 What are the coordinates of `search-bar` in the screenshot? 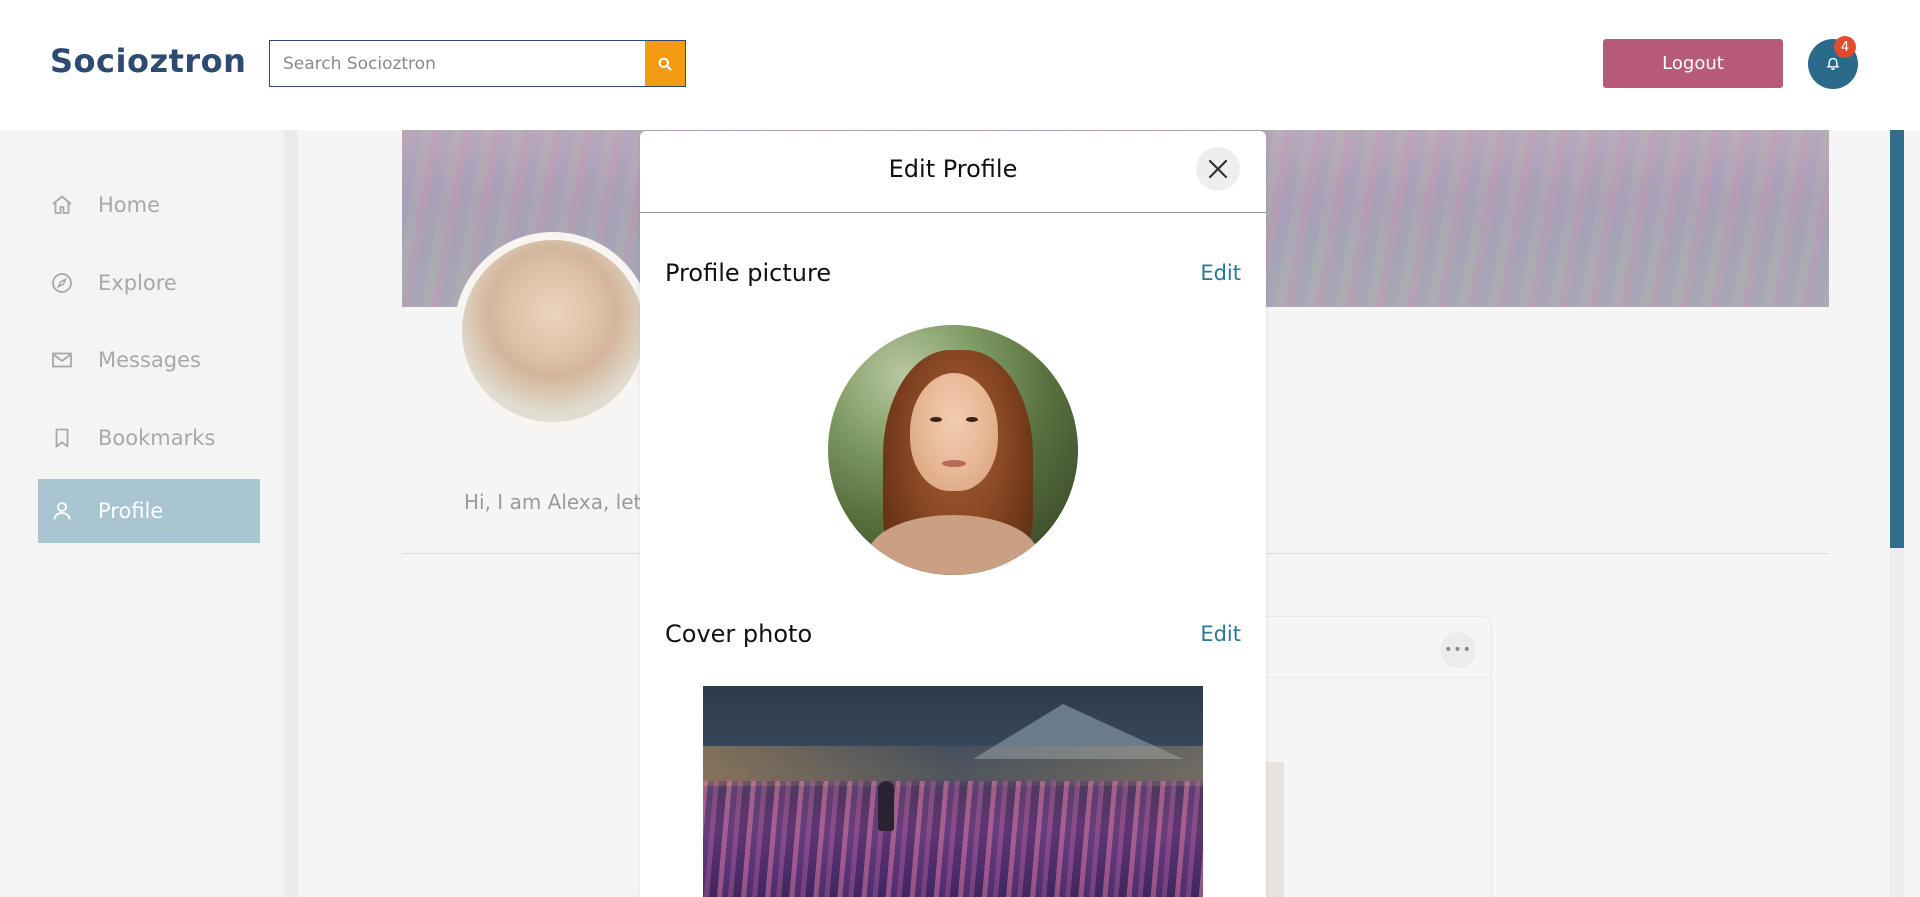 It's located at (477, 63).